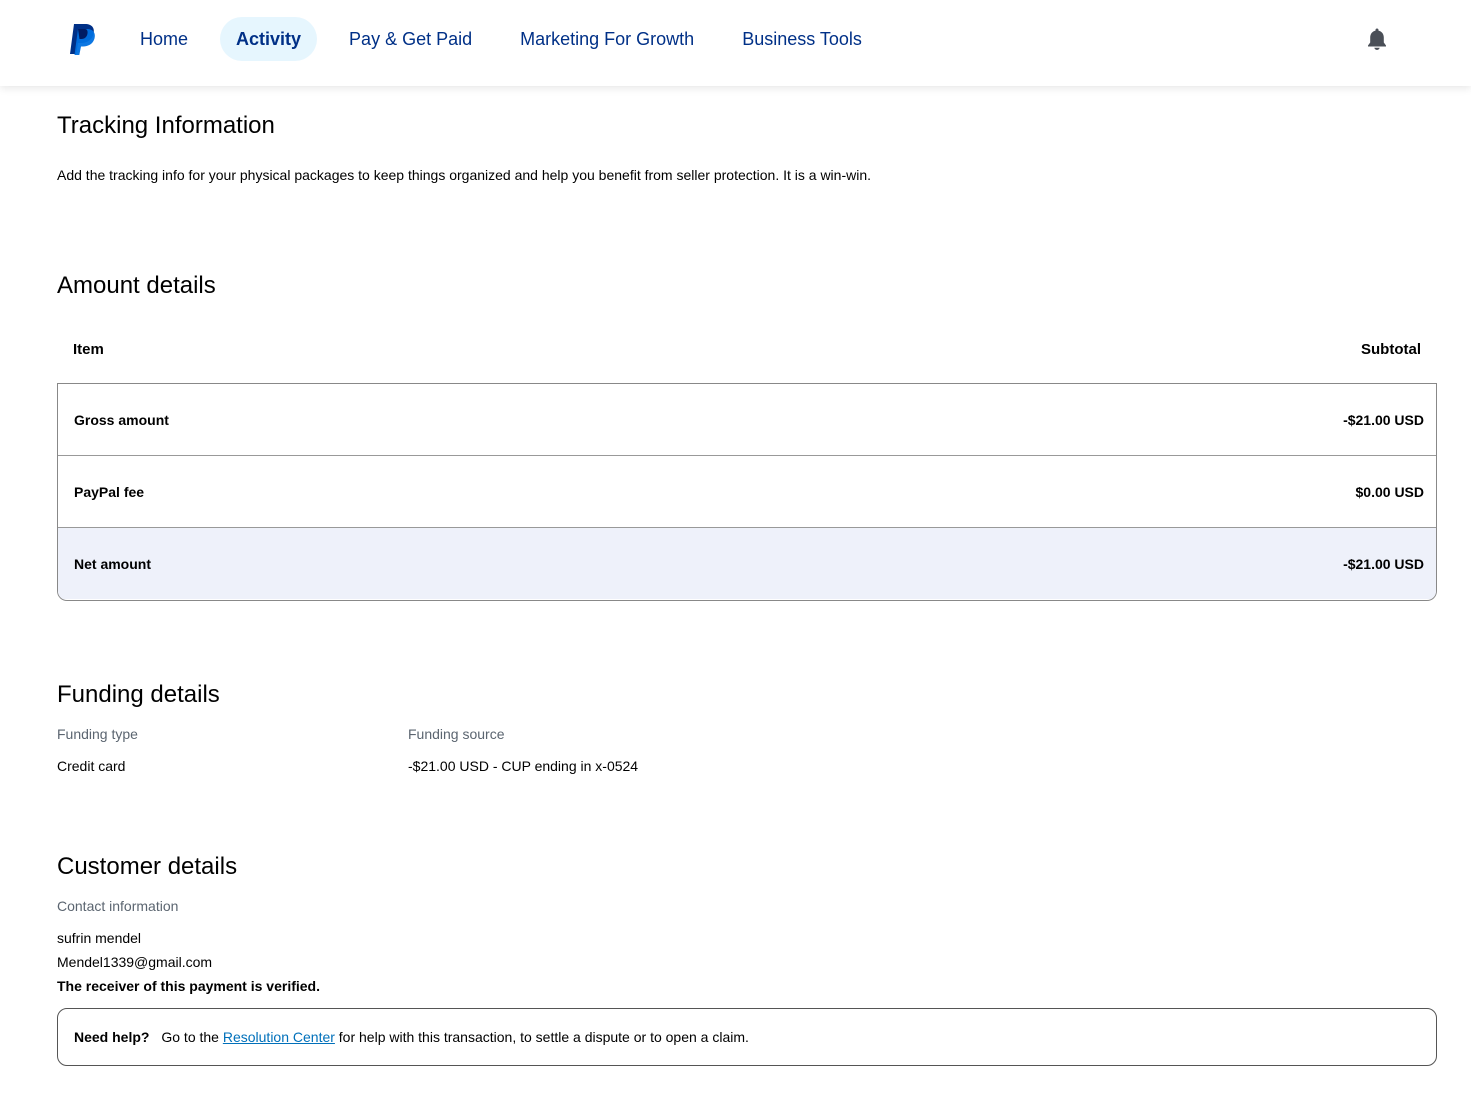 This screenshot has height=1103, width=1471. Describe the element at coordinates (118, 906) in the screenshot. I see `contact-information-label: Contact information` at that location.